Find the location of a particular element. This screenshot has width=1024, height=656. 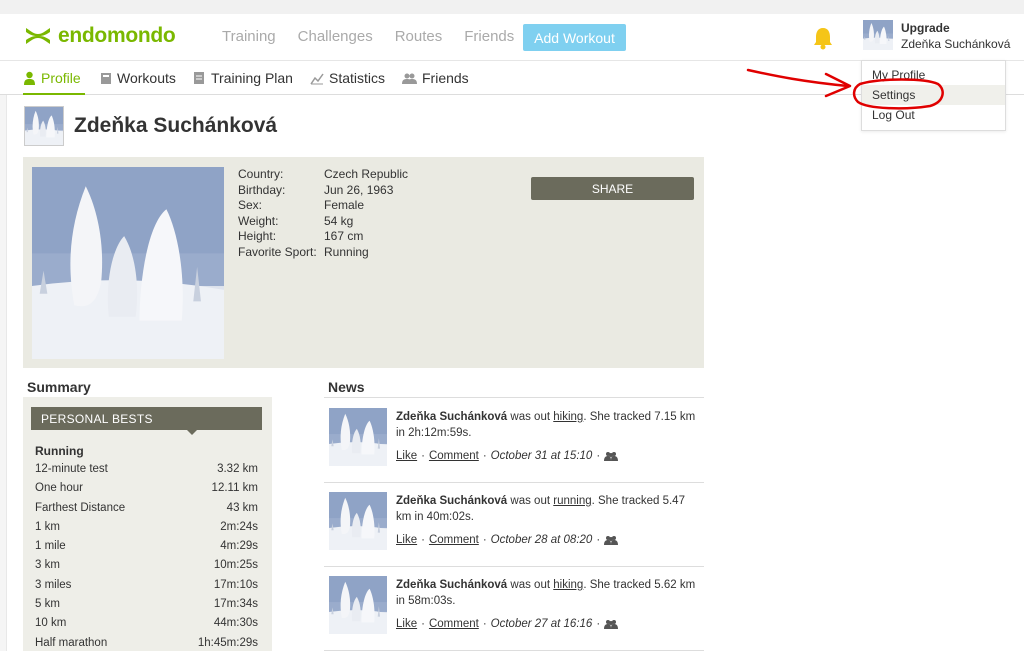

user-avatar is located at coordinates (878, 35).